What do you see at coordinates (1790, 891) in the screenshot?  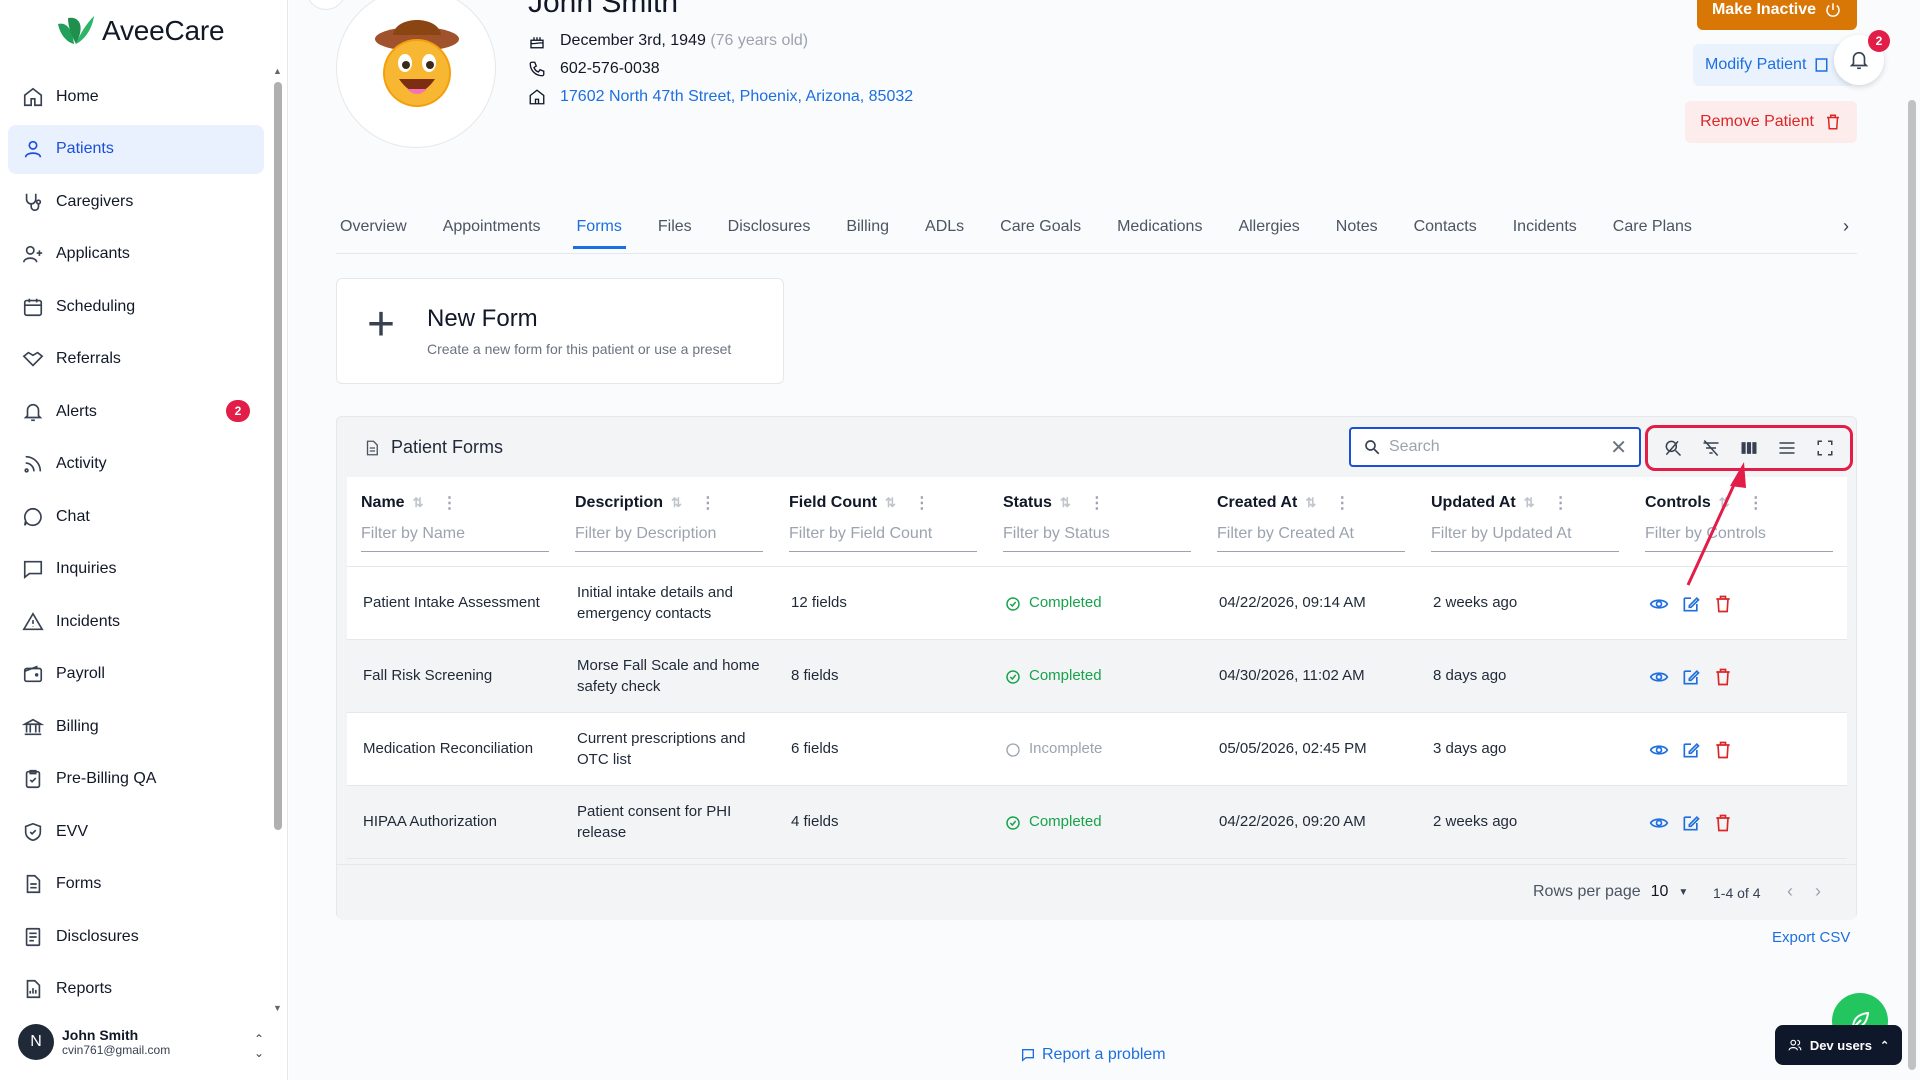 I see `previous-page-icon: ‹` at bounding box center [1790, 891].